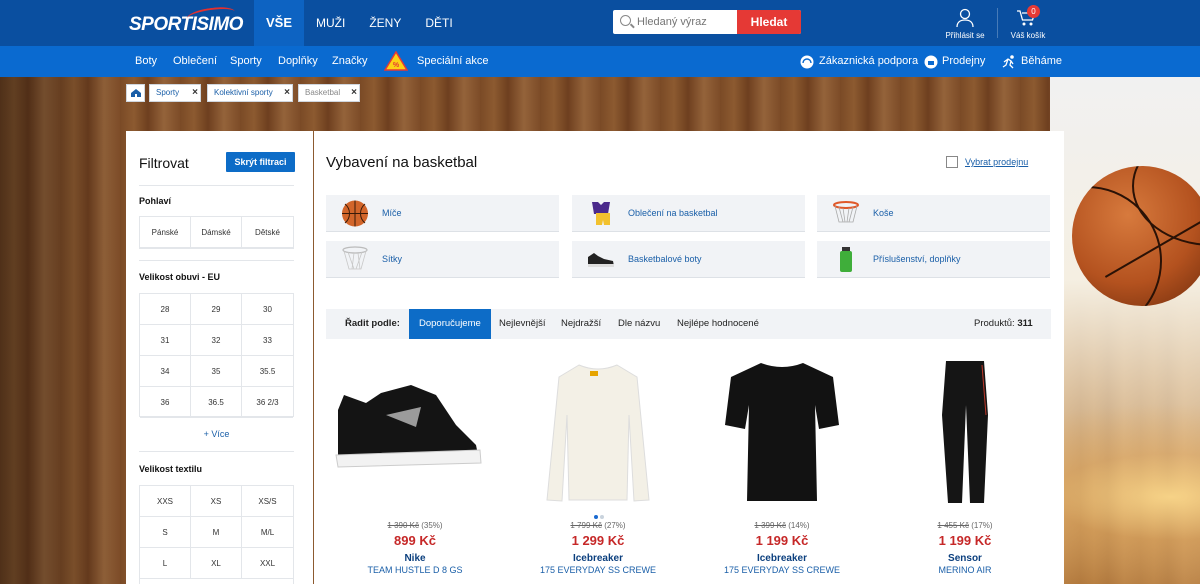 The height and width of the screenshot is (584, 1200). What do you see at coordinates (846, 259) in the screenshot?
I see `bottle-icon` at bounding box center [846, 259].